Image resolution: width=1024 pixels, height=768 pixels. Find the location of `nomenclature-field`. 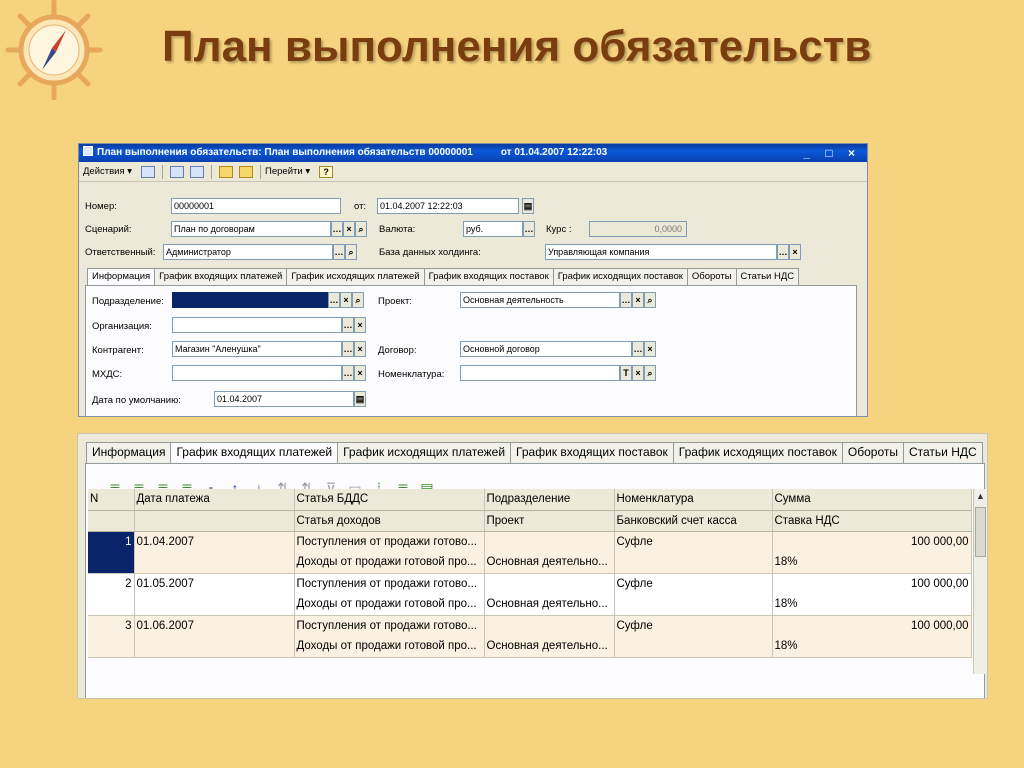

nomenclature-field is located at coordinates (540, 373).